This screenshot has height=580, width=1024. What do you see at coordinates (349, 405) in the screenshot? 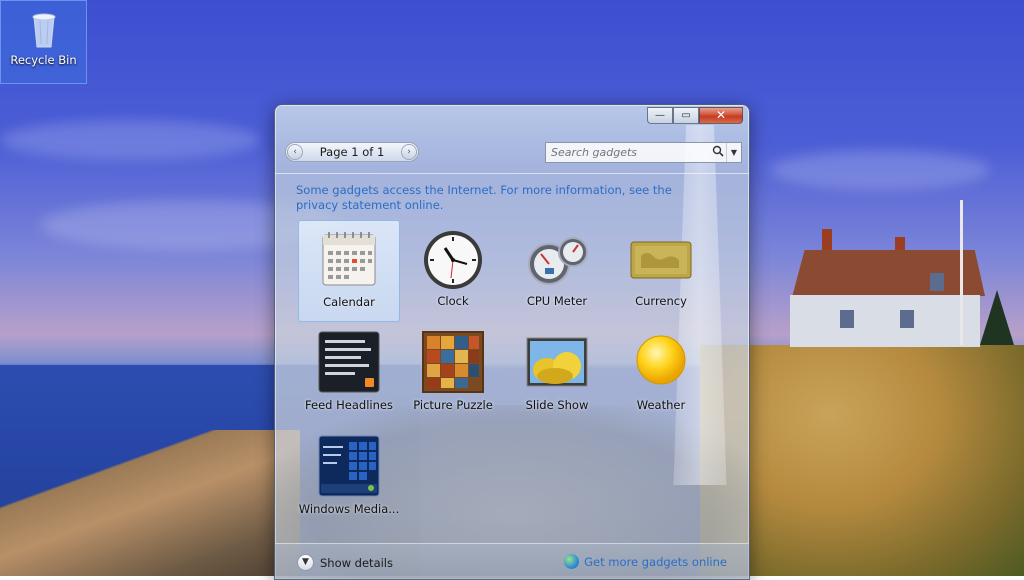
I see `gadget-label: Feed Headlines` at bounding box center [349, 405].